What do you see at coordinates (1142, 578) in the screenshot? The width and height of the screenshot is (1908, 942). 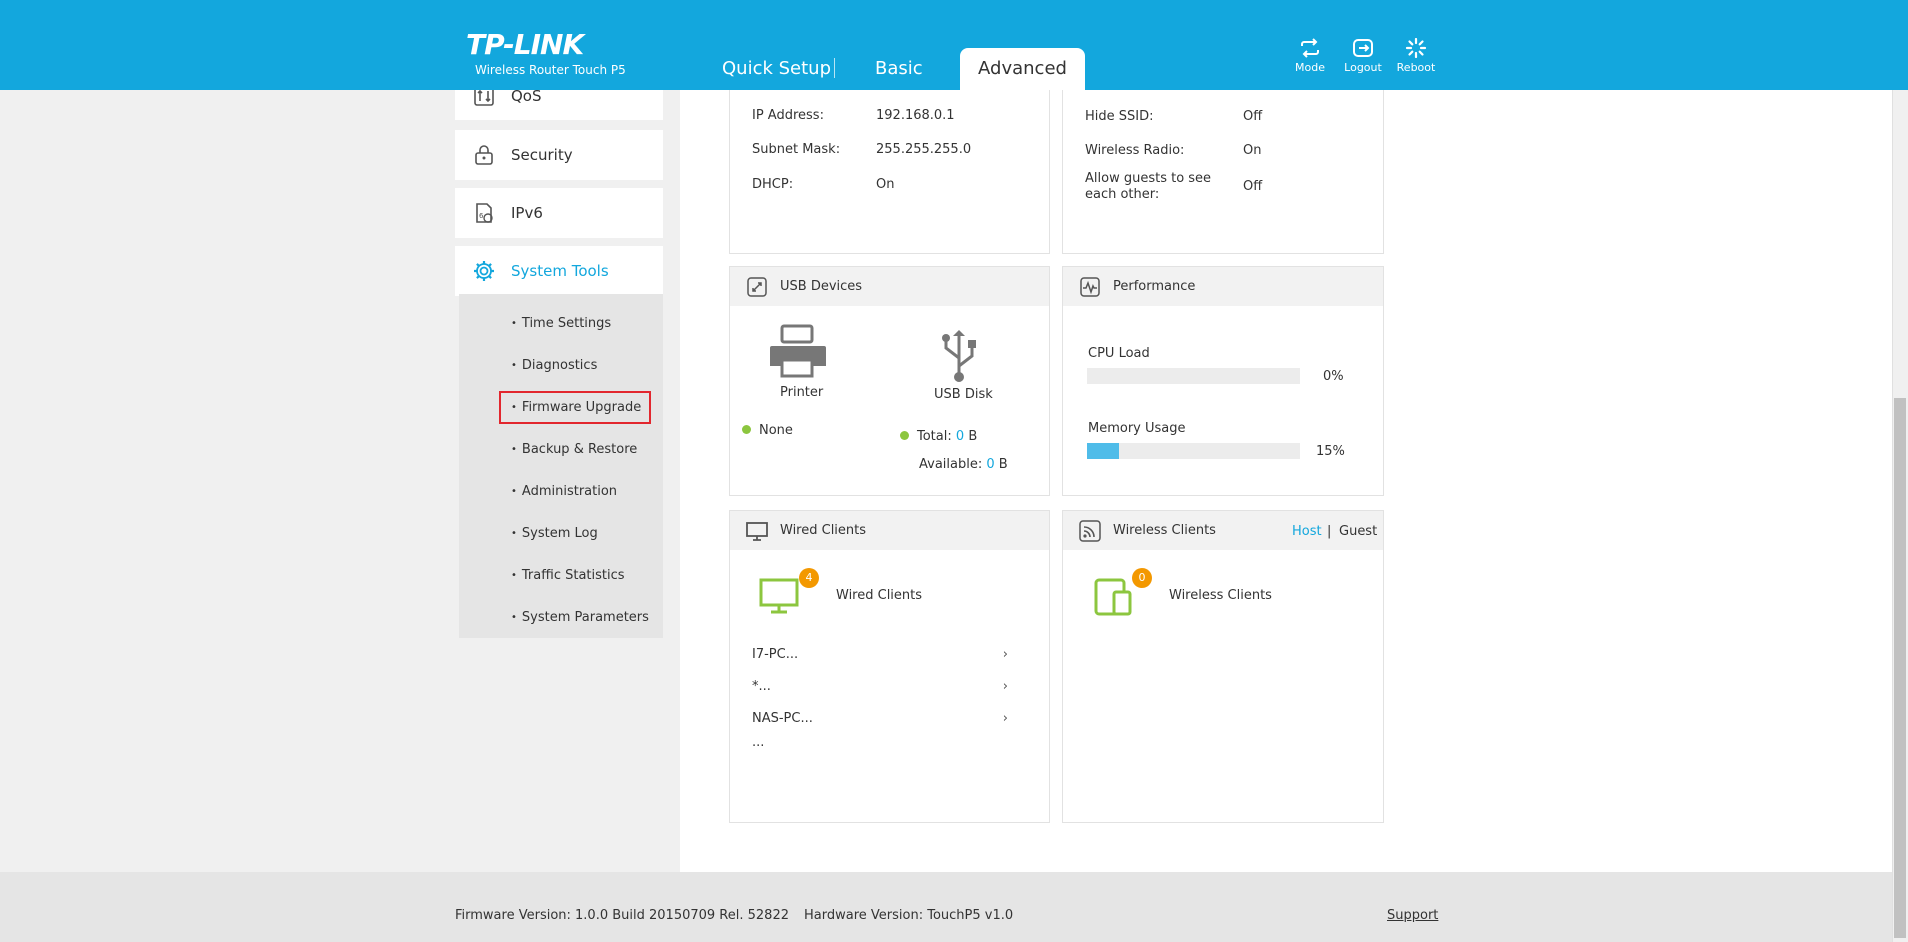 I see `wireless-clients-count-badge: 0` at bounding box center [1142, 578].